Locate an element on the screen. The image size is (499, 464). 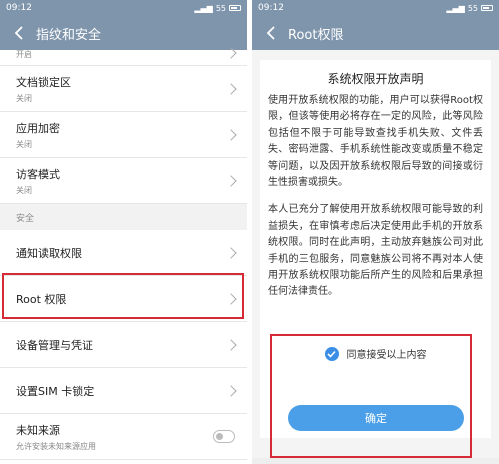
app-bar: Root权限 is located at coordinates (375, 33).